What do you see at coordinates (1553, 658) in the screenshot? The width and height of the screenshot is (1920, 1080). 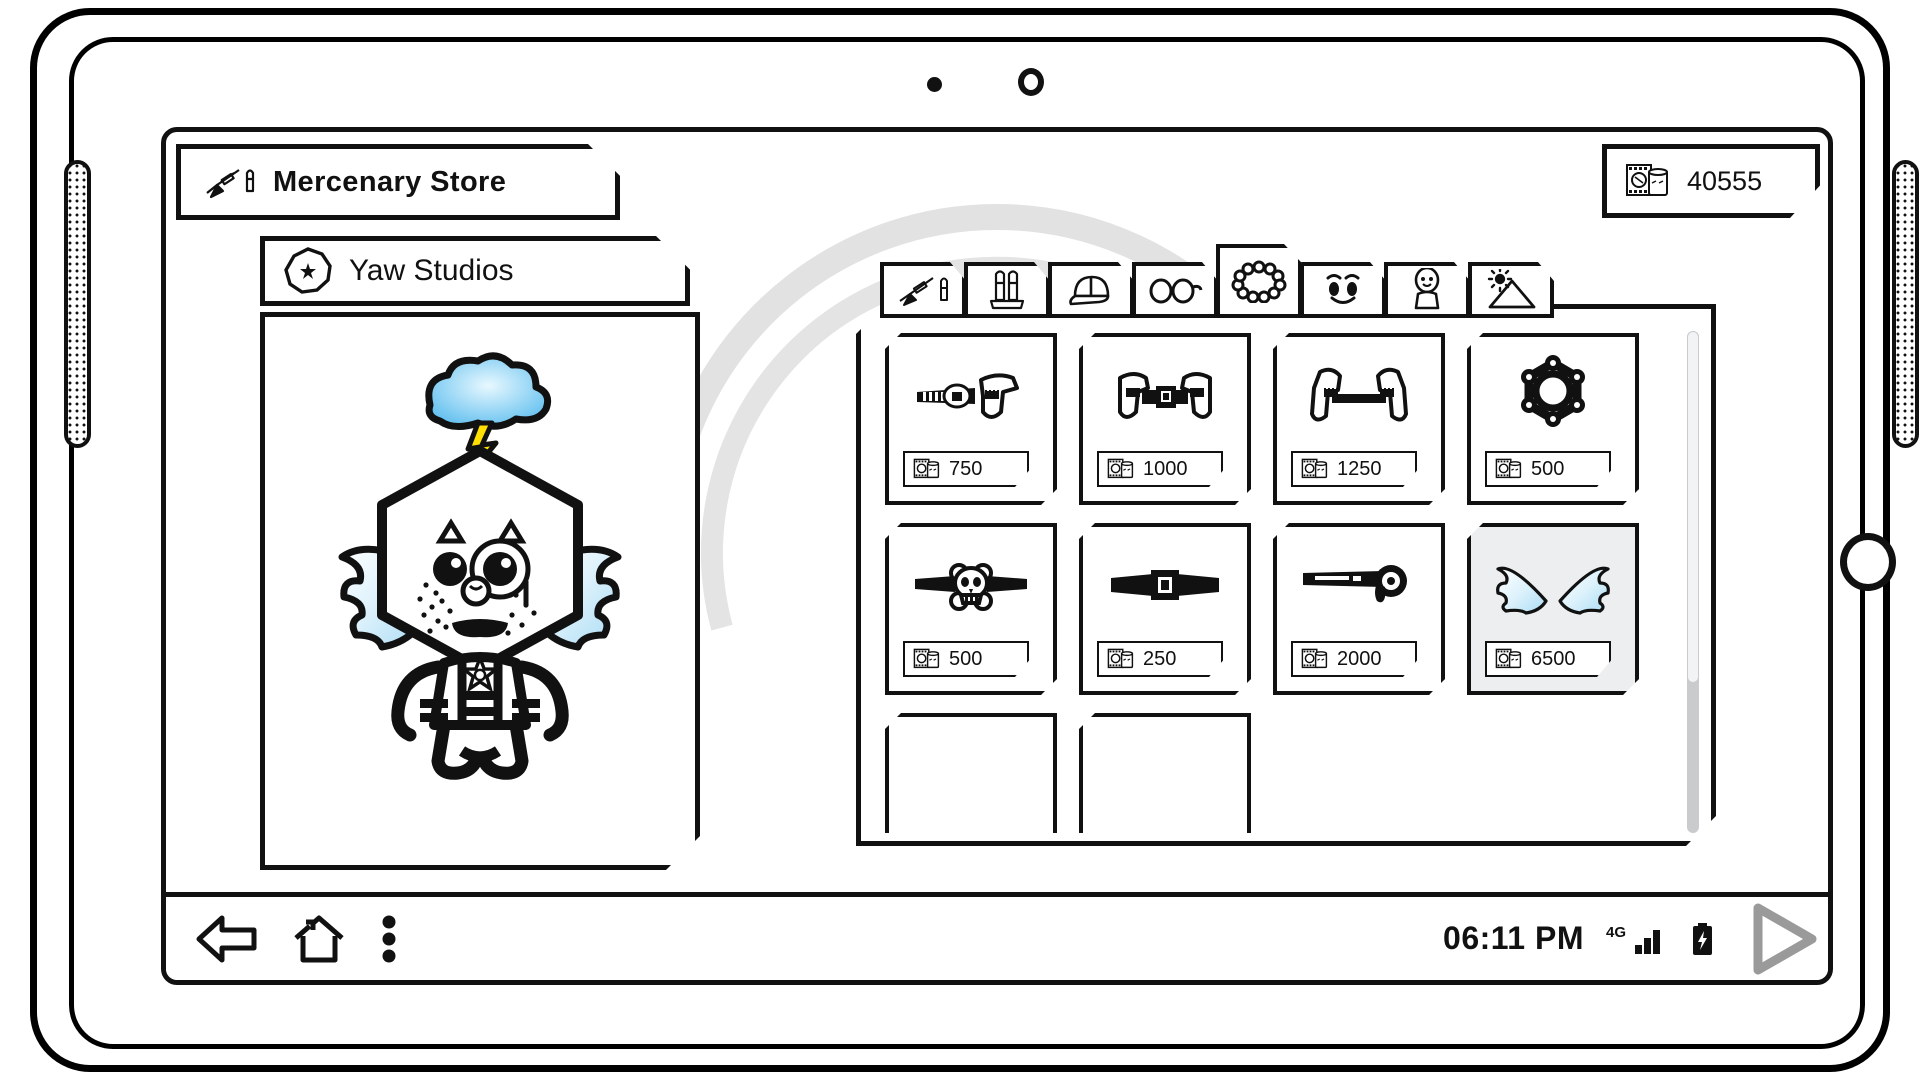 I see `item-price: 6500` at bounding box center [1553, 658].